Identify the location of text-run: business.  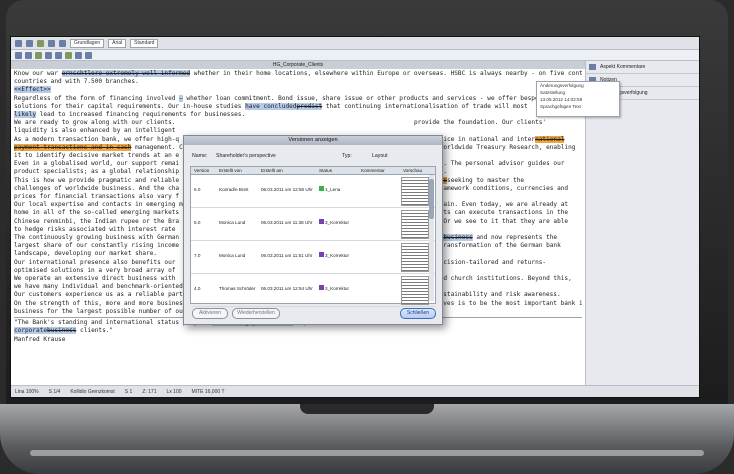
(458, 238).